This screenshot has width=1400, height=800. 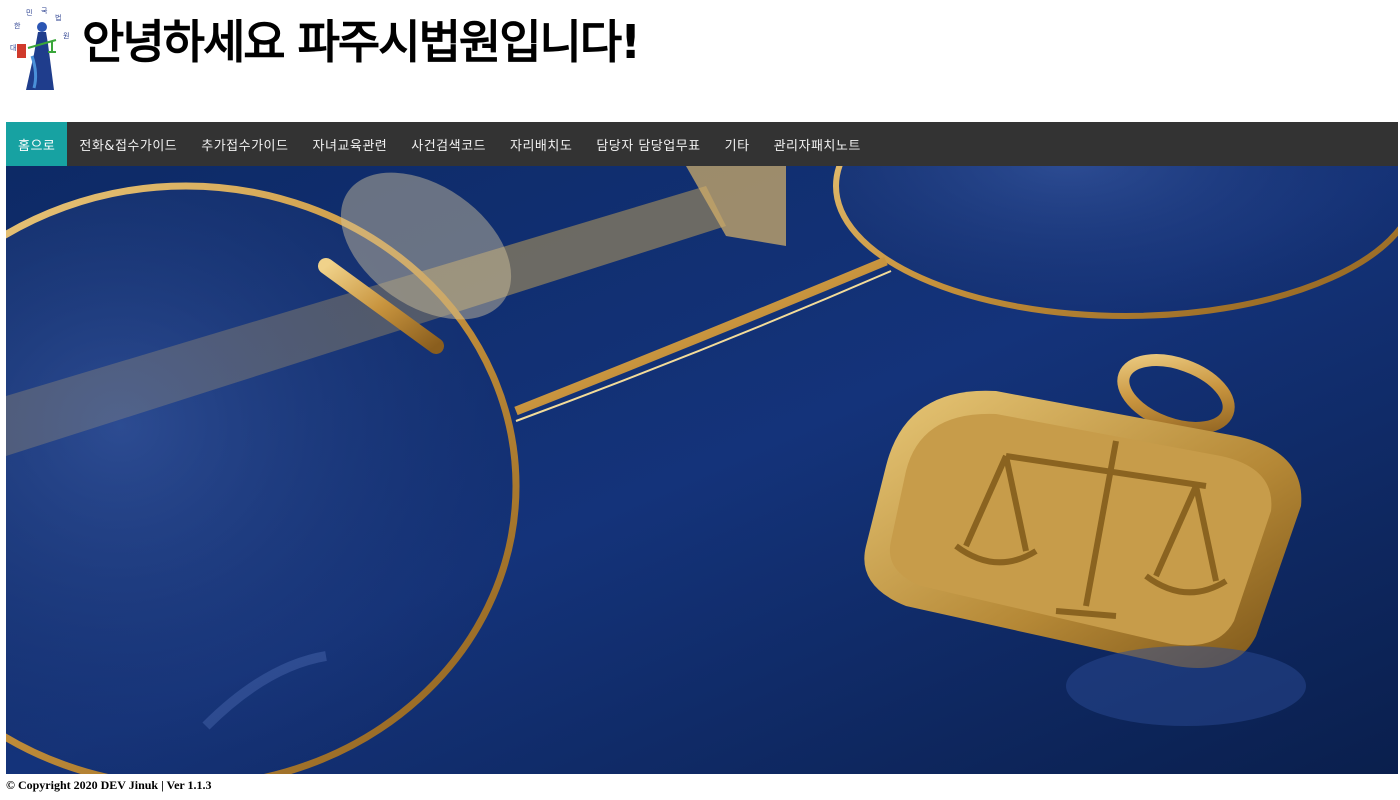 What do you see at coordinates (58, 17) in the screenshot?
I see `svg-text: 법` at bounding box center [58, 17].